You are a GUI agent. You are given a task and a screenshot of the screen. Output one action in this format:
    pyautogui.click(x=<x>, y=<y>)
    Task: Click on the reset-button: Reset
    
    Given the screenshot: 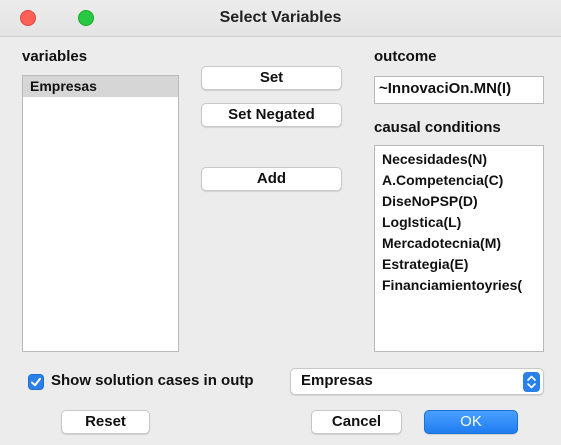 What is the action you would take?
    pyautogui.click(x=105, y=422)
    